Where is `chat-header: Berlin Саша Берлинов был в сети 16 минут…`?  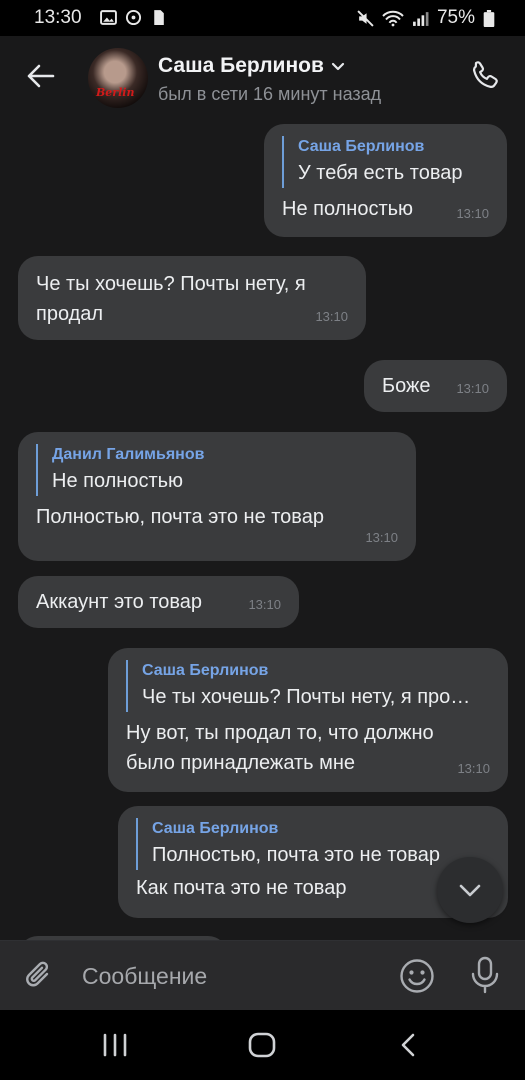 chat-header: Berlin Саша Берлинов был в сети 16 минут… is located at coordinates (262, 78).